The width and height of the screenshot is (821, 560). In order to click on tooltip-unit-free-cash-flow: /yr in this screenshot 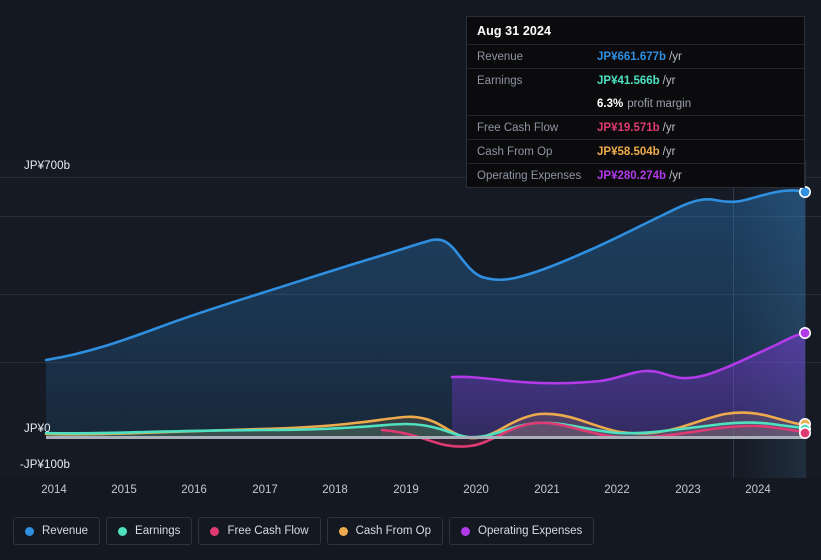, I will do `click(669, 127)`.